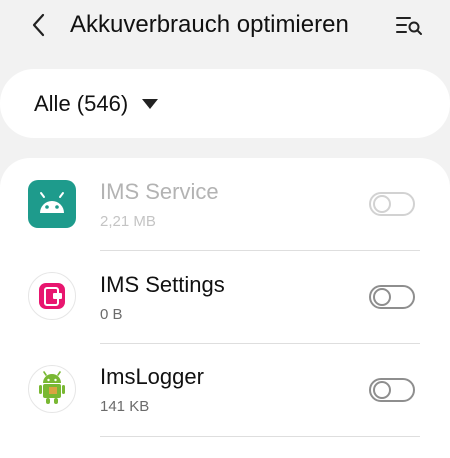  I want to click on android-package-icon, so click(52, 389).